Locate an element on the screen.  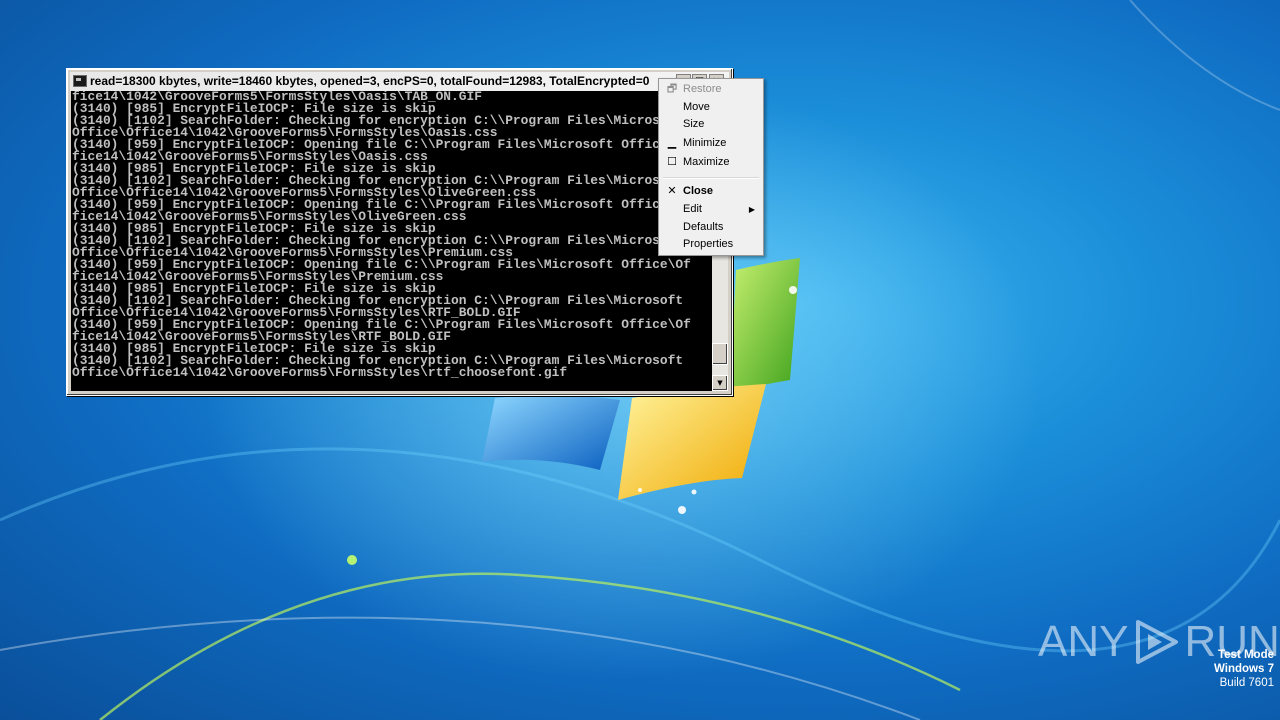
os-name-label: Windows 7 is located at coordinates (1244, 669).